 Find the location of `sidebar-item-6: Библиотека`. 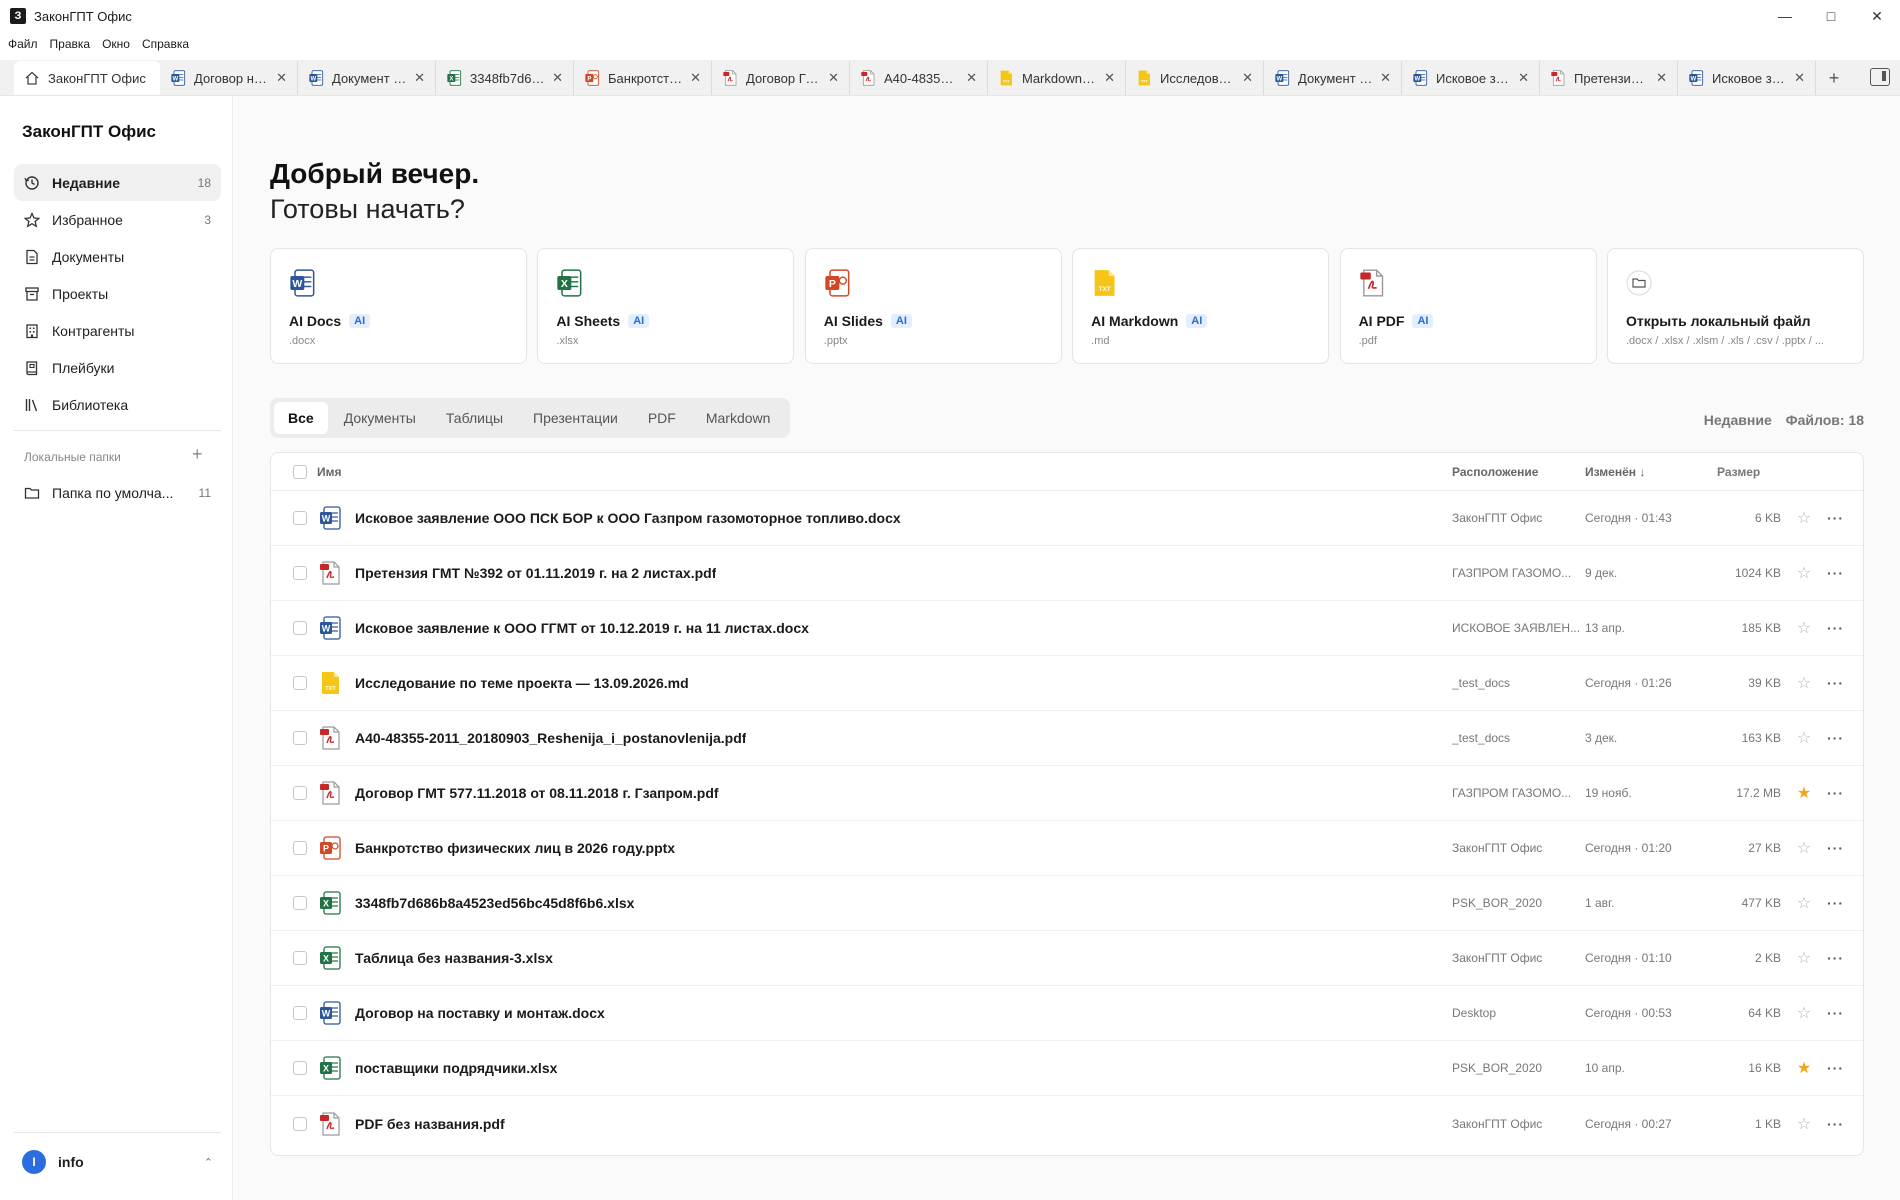

sidebar-item-6: Библиотека is located at coordinates (117, 404).